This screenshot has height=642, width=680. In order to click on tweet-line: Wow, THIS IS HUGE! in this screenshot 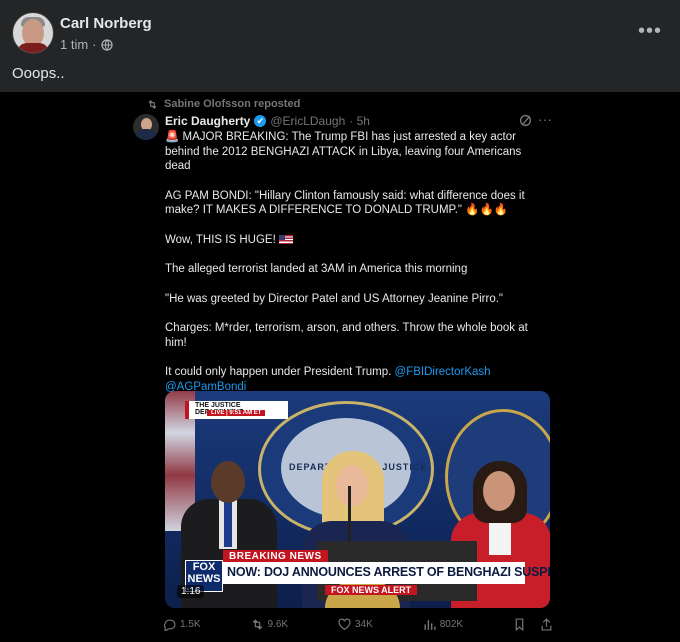, I will do `click(355, 240)`.